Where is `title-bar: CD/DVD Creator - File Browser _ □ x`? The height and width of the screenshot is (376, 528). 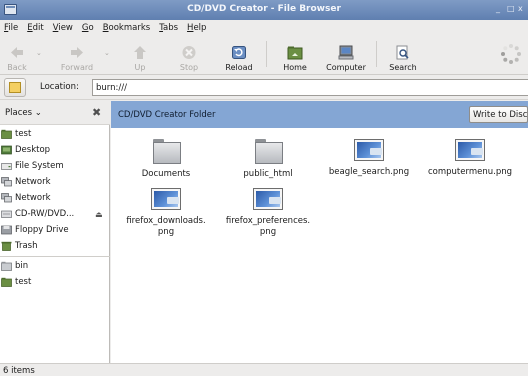 title-bar: CD/DVD Creator - File Browser _ □ x is located at coordinates (264, 10).